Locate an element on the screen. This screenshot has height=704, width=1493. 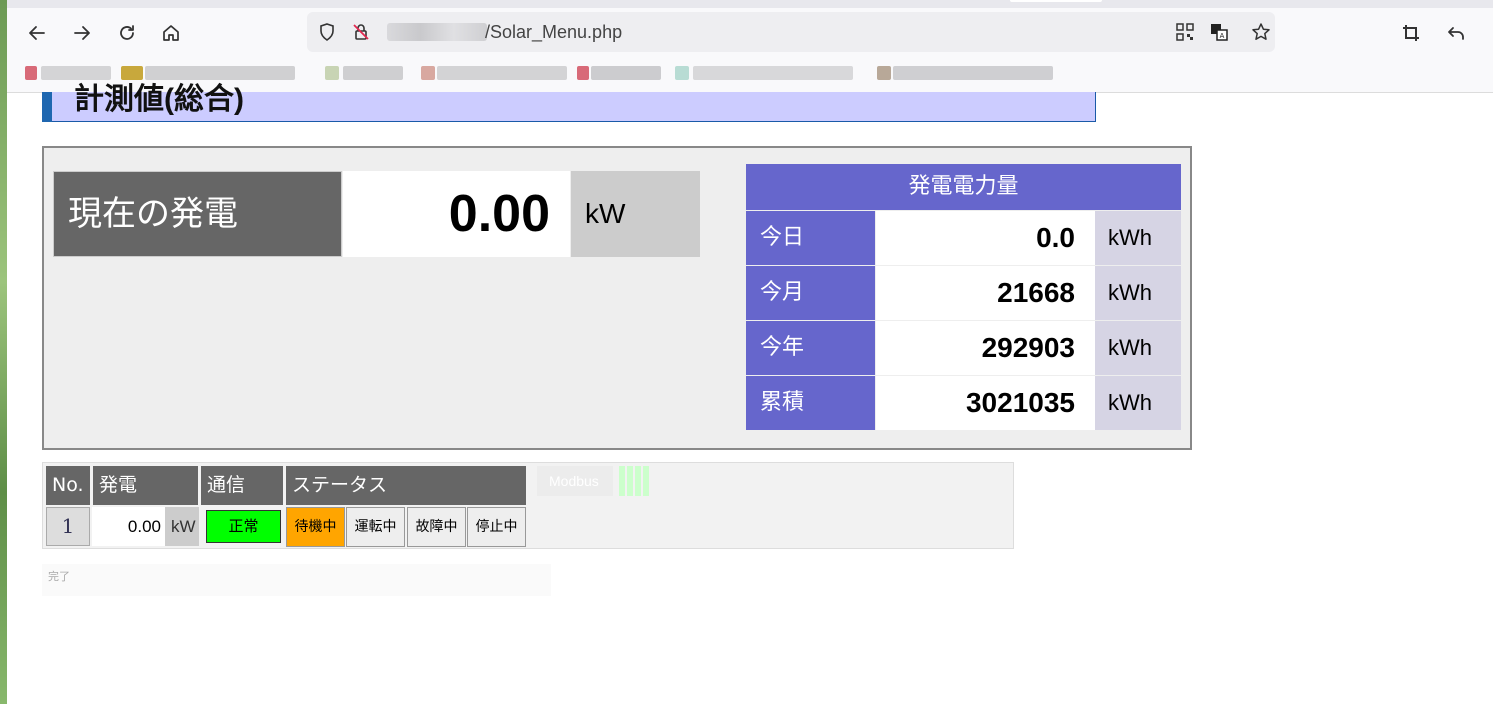
desktop-background is located at coordinates (3, 352).